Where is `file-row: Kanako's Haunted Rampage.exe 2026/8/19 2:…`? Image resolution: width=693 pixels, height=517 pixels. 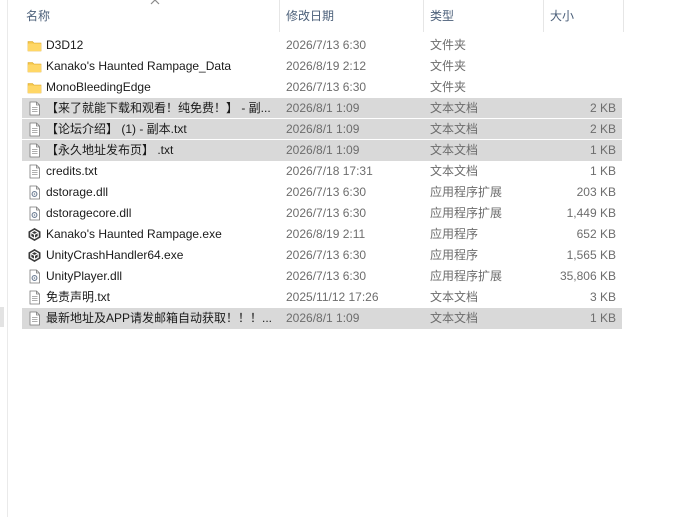 file-row: Kanako's Haunted Rampage.exe 2026/8/19 2:… is located at coordinates (322, 234).